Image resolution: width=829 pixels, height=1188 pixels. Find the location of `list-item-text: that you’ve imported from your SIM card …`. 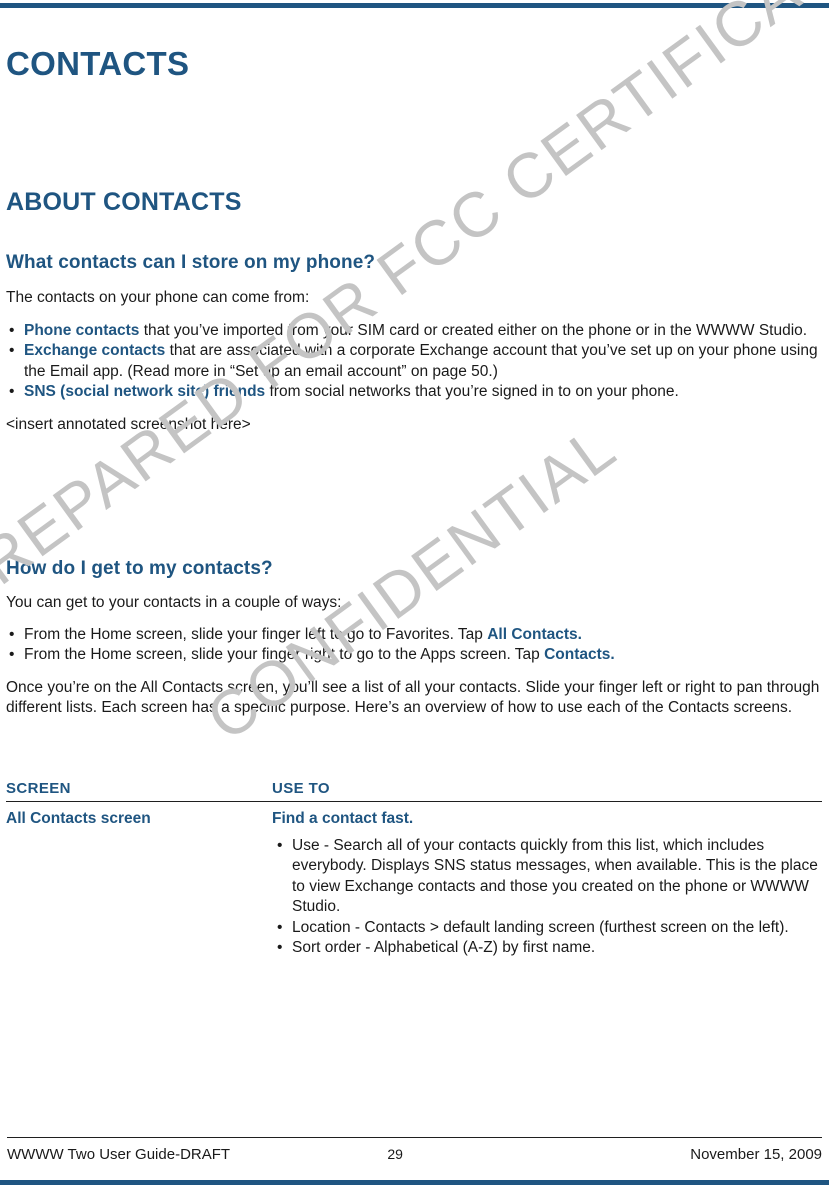

list-item-text: that you’ve imported from your SIM card … is located at coordinates (473, 330).